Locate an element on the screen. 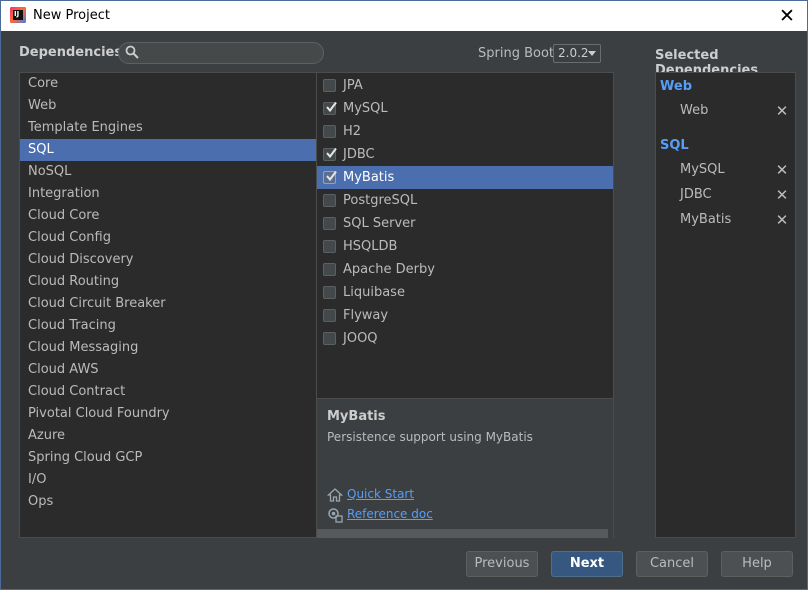  intellij-logo-icon: IJ is located at coordinates (18, 15).